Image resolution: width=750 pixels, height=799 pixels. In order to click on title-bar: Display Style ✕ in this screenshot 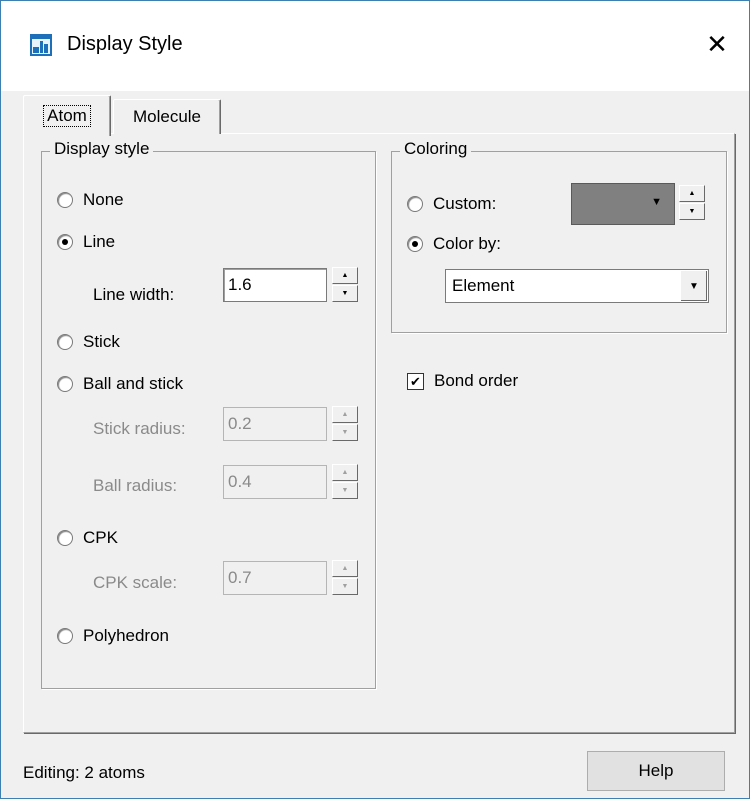, I will do `click(375, 46)`.